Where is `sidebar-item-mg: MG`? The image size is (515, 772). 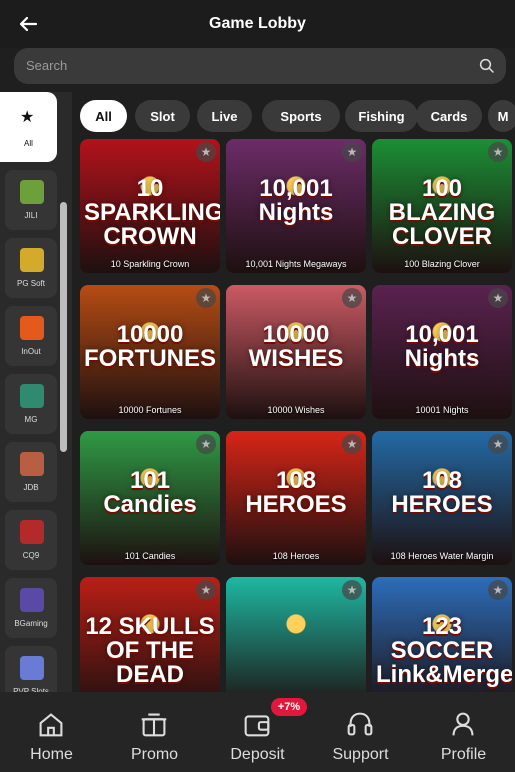
sidebar-item-mg: MG is located at coordinates (31, 404).